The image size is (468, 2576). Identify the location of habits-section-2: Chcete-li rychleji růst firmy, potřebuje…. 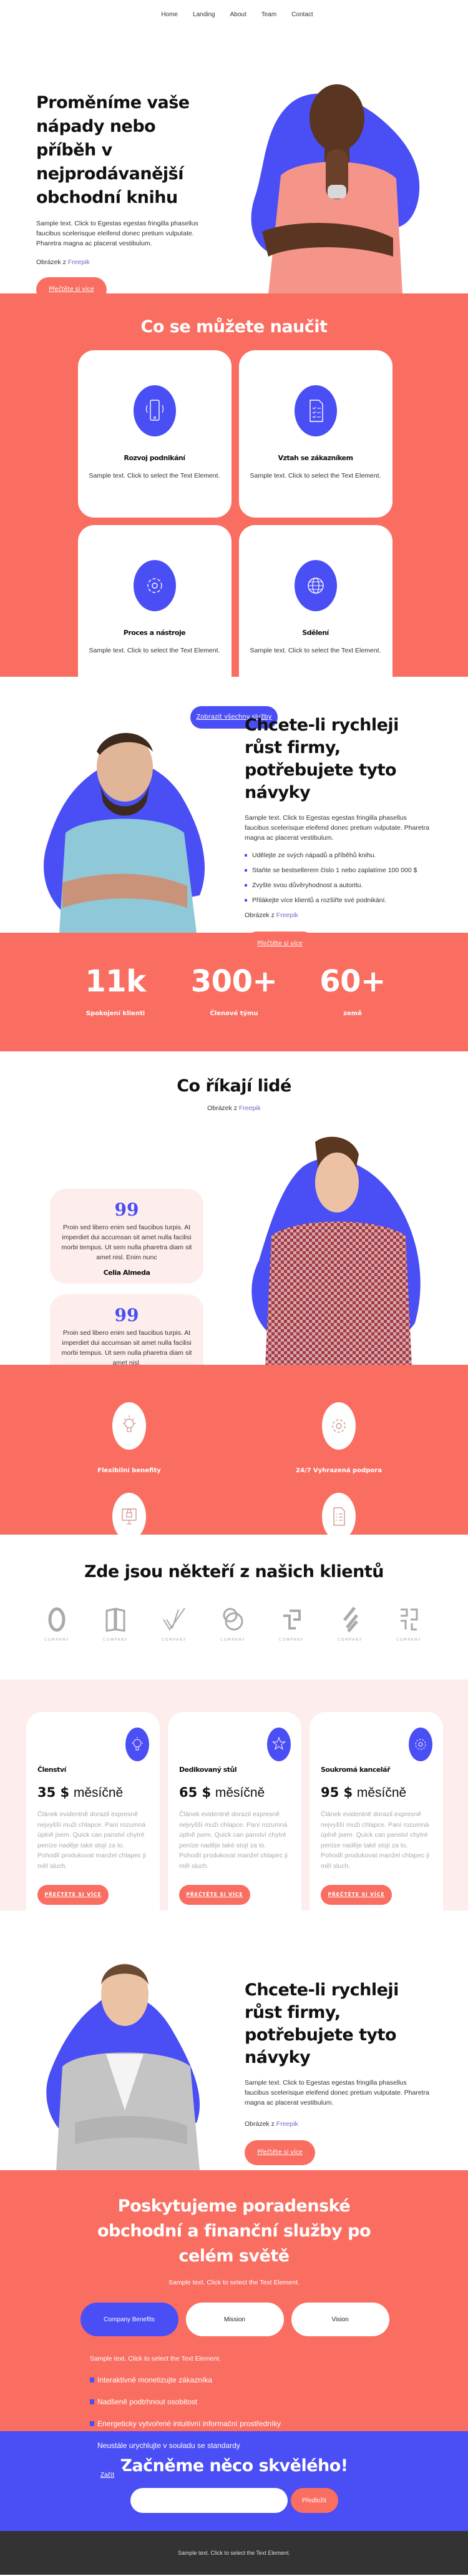
(234, 2040).